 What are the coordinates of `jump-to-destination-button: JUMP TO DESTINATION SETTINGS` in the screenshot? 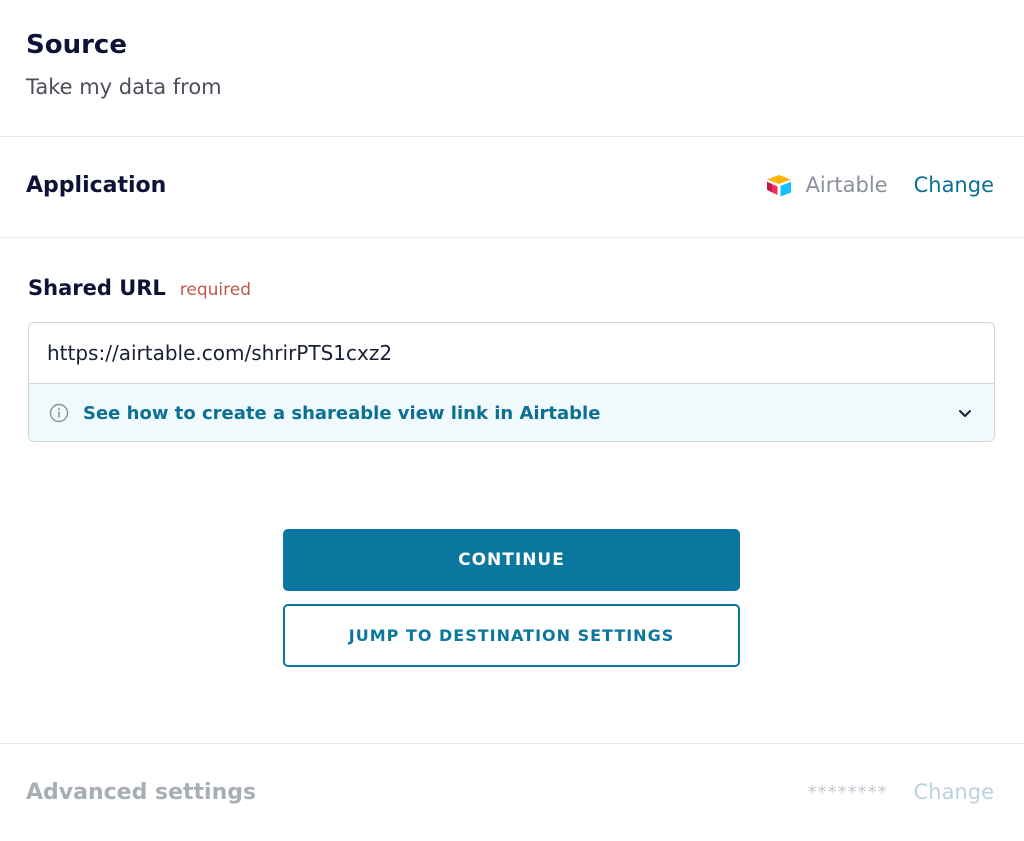 It's located at (511, 635).